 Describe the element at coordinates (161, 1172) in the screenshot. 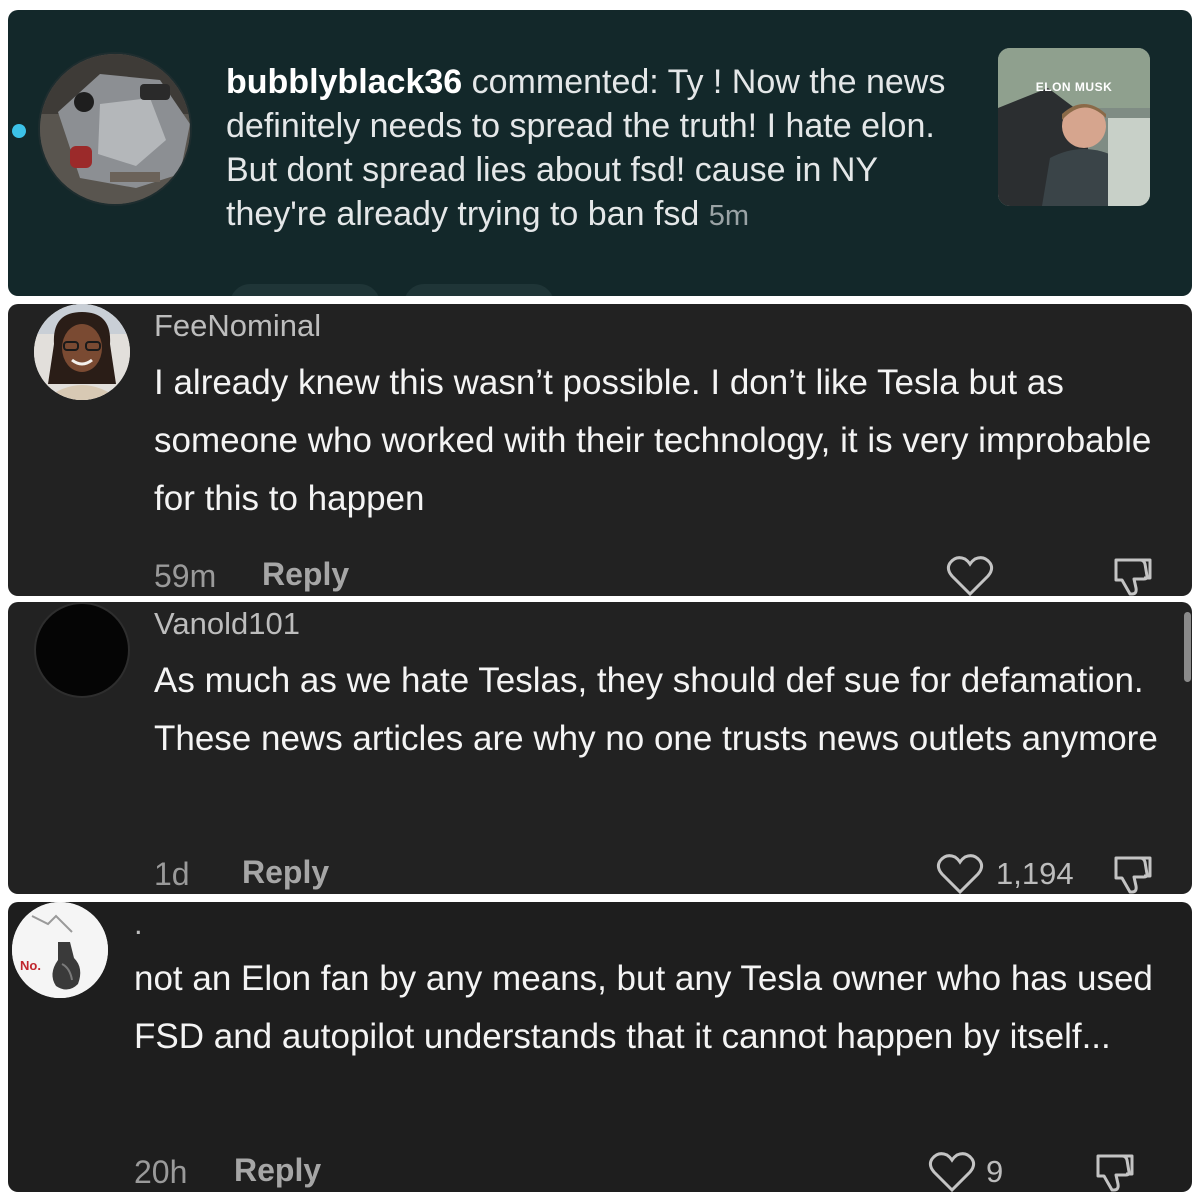

I see `comment-time: 20h` at that location.